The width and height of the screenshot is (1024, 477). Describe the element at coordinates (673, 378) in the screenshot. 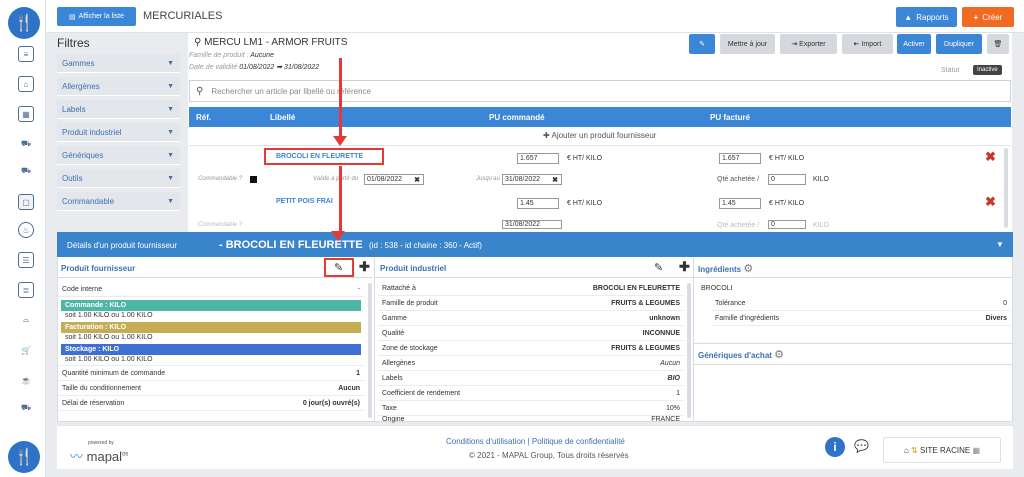

I see `row-value: BIO` at that location.